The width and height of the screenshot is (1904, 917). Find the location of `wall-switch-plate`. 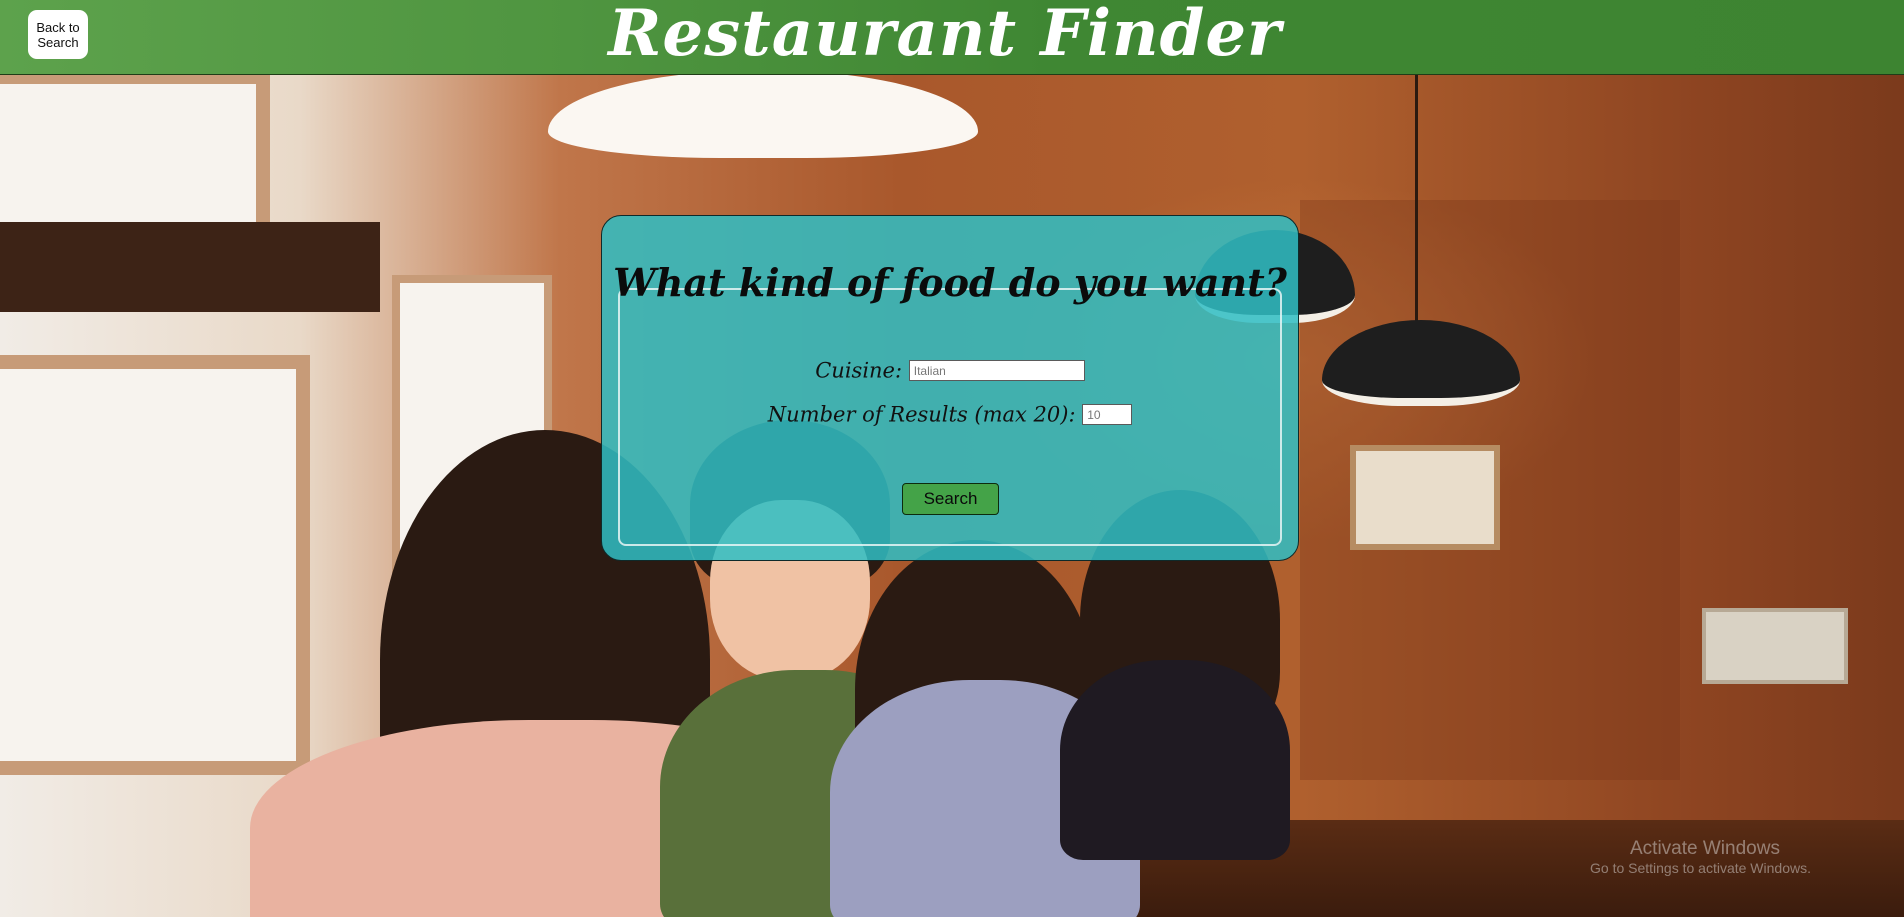

wall-switch-plate is located at coordinates (1775, 646).